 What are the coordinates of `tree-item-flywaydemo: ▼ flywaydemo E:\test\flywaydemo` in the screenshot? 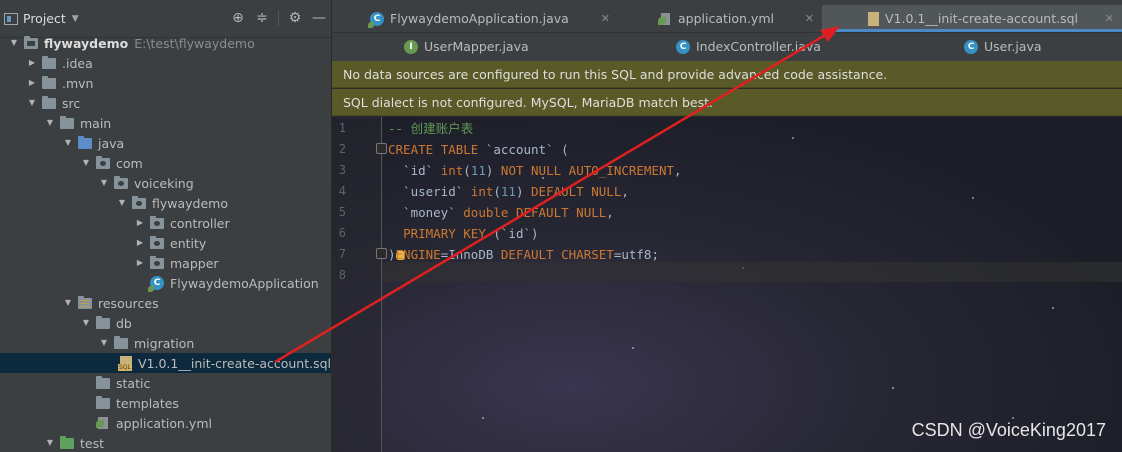 It's located at (165, 43).